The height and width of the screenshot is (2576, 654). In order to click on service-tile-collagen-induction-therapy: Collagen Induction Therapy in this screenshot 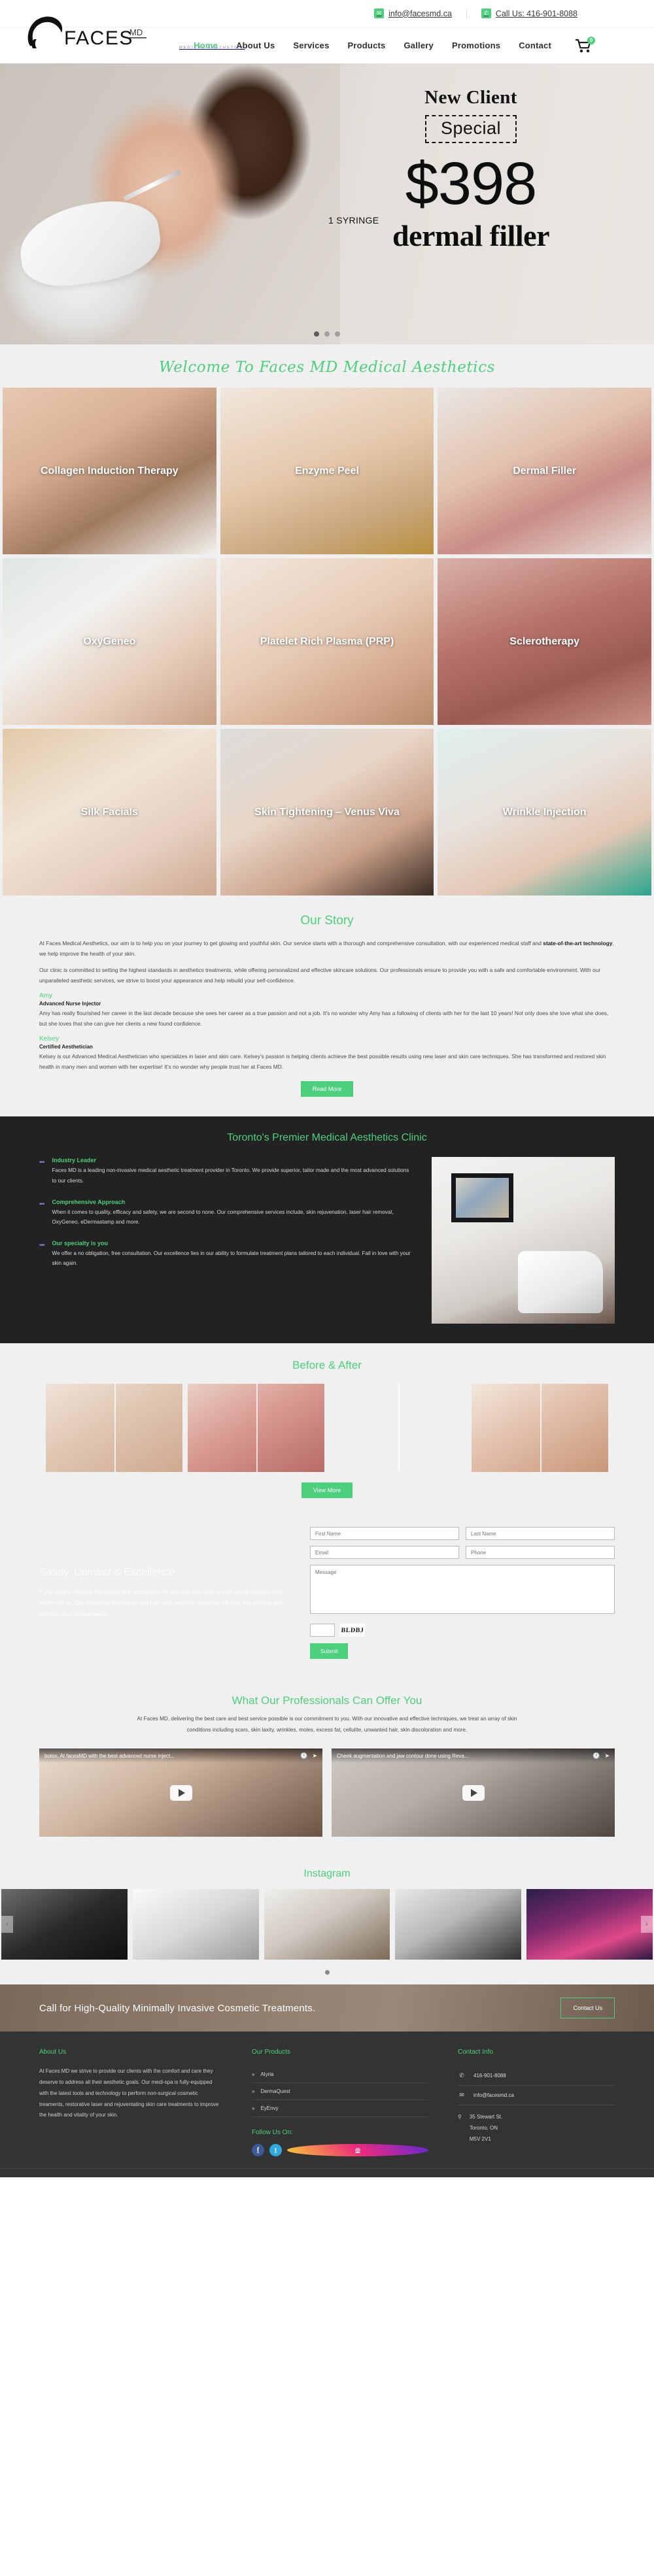, I will do `click(110, 471)`.